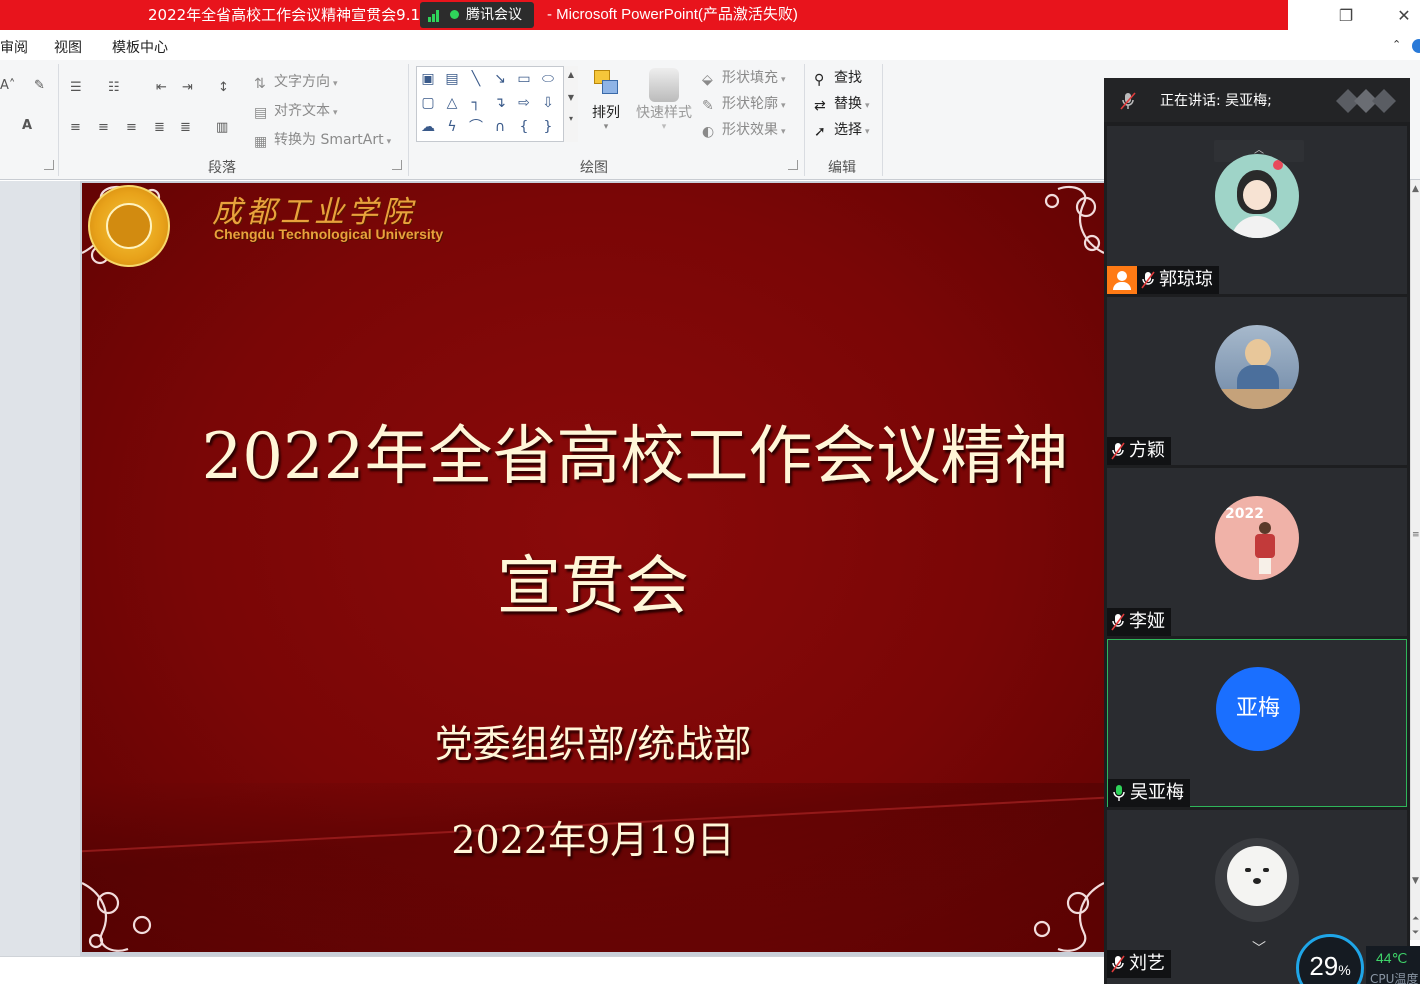 This screenshot has width=1420, height=984. I want to click on cloud-shape-icon: ☁, so click(428, 127).